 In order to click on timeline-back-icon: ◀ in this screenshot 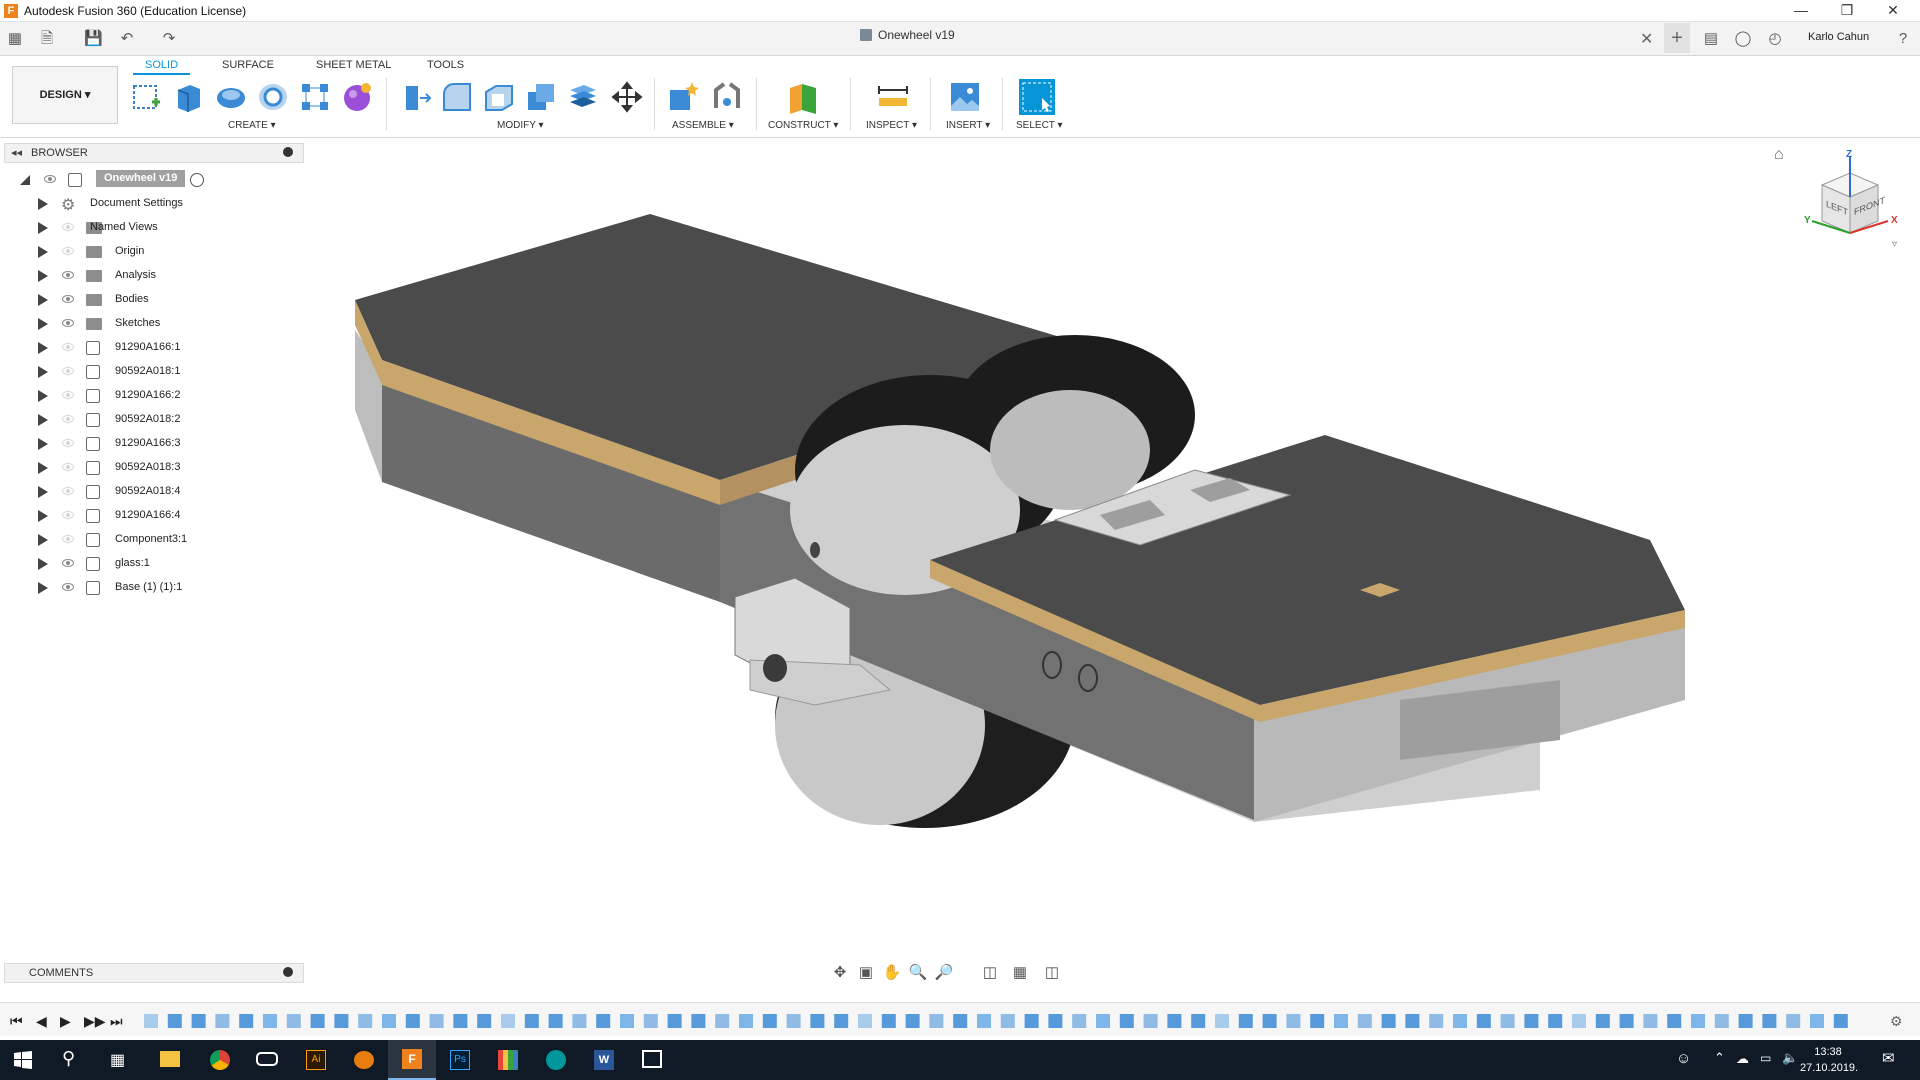, I will do `click(41, 1021)`.